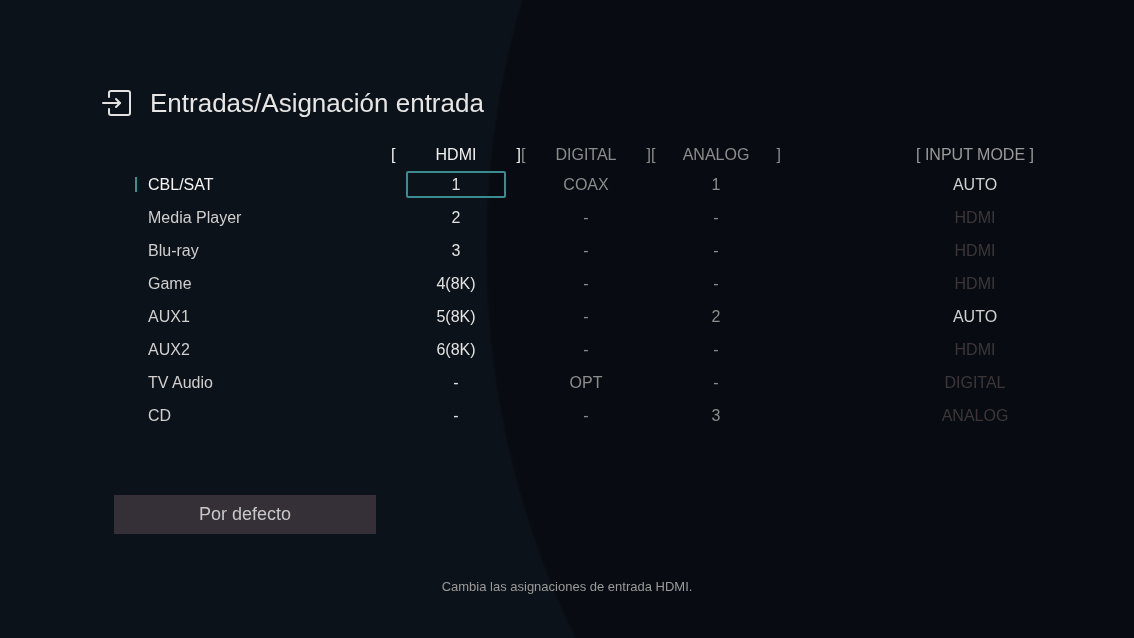 This screenshot has width=1134, height=638. Describe the element at coordinates (586, 382) in the screenshot. I see `assignment-value: OPT` at that location.